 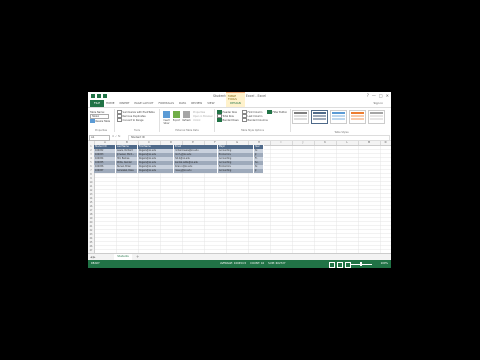 I want to click on tab-design: DESIGN, so click(x=235, y=103).